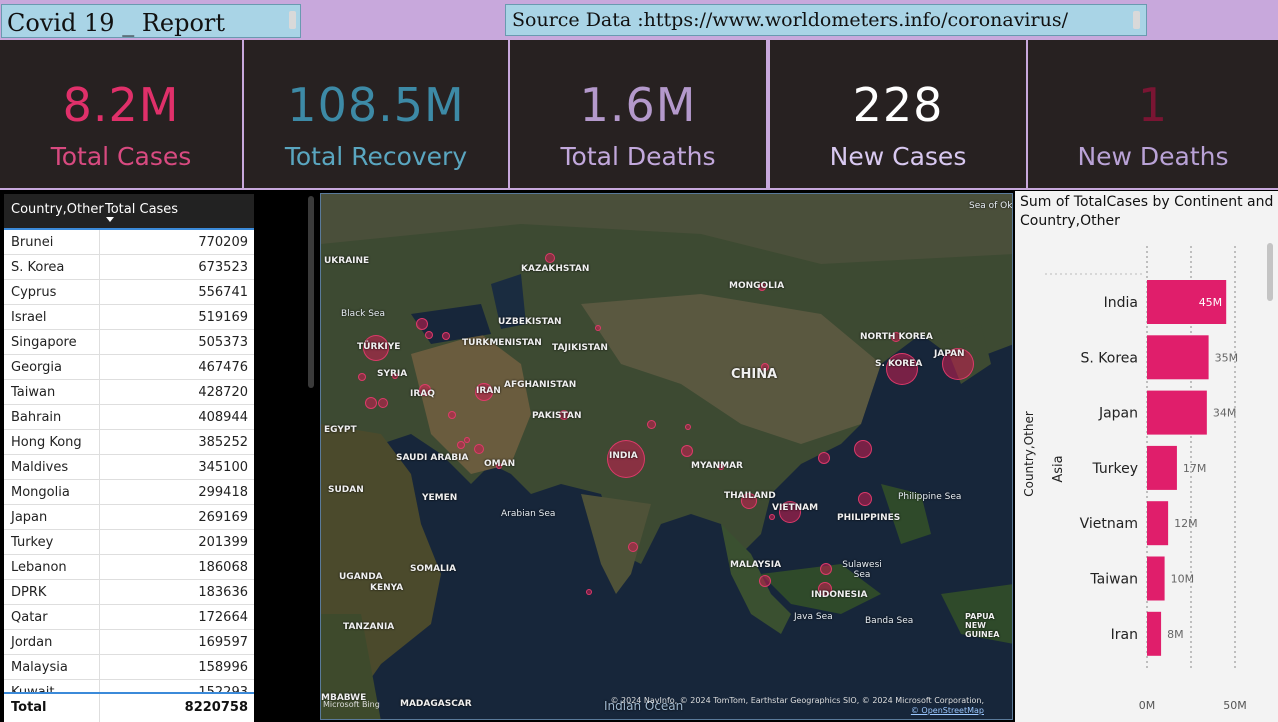 The width and height of the screenshot is (1278, 722). I want to click on map-label-mongolia: MONGOLIA, so click(757, 286).